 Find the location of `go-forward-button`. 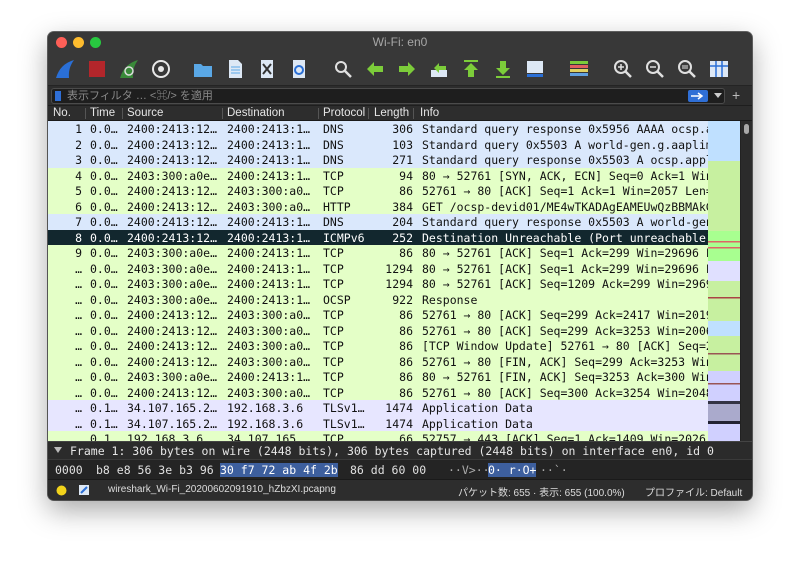

go-forward-button is located at coordinates (407, 69).